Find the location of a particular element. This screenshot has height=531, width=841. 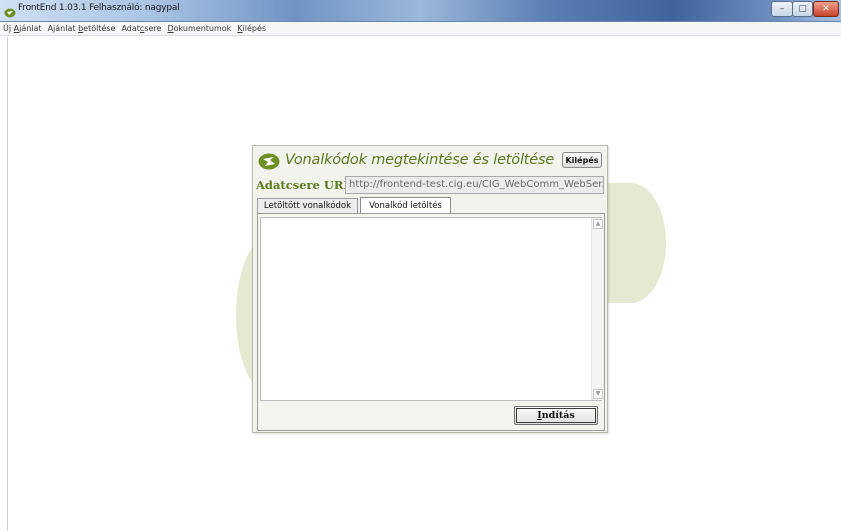

frontend-logo-icon is located at coordinates (269, 161).